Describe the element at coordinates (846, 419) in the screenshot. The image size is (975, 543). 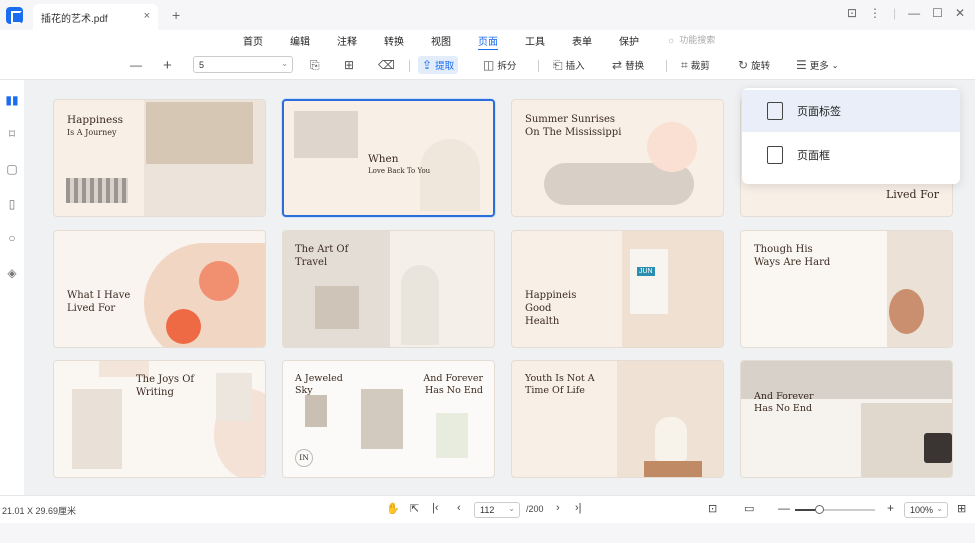
I see `page-thumbnail: And Forever Has No End` at that location.